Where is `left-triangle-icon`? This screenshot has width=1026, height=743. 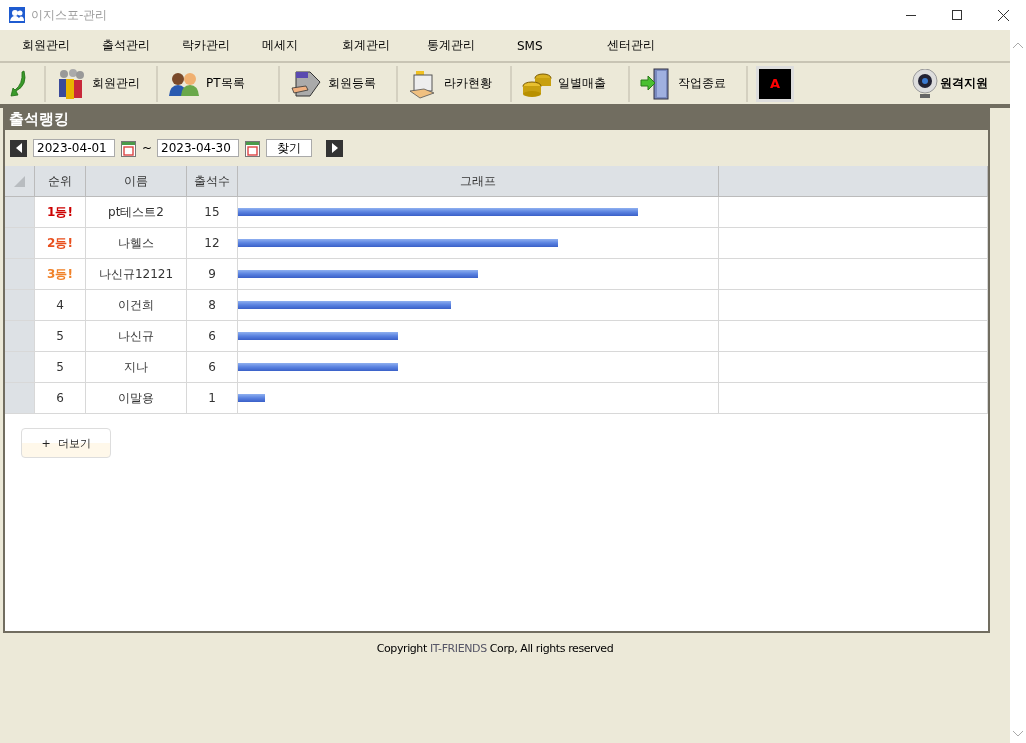 left-triangle-icon is located at coordinates (18, 148).